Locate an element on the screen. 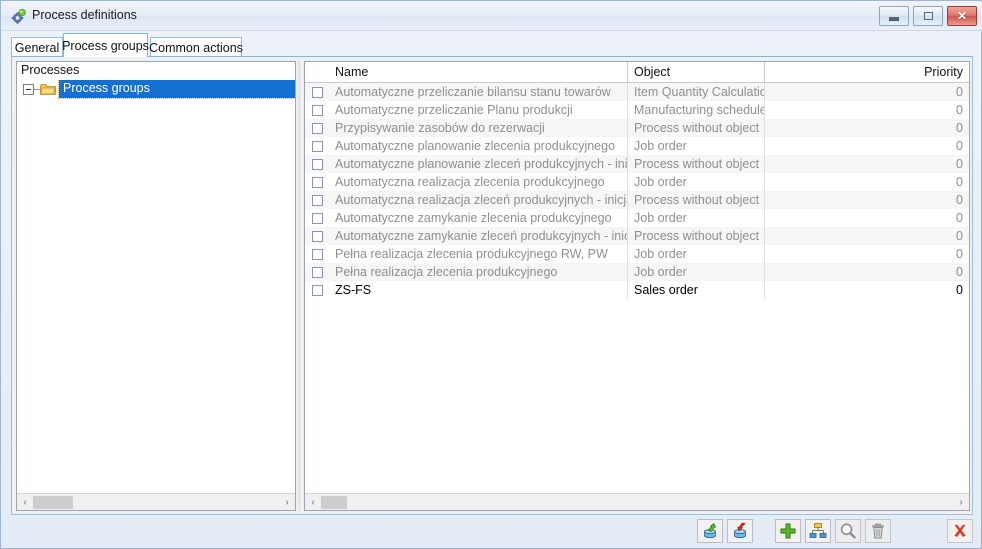 Image resolution: width=982 pixels, height=549 pixels. cell-object: Sales order is located at coordinates (696, 290).